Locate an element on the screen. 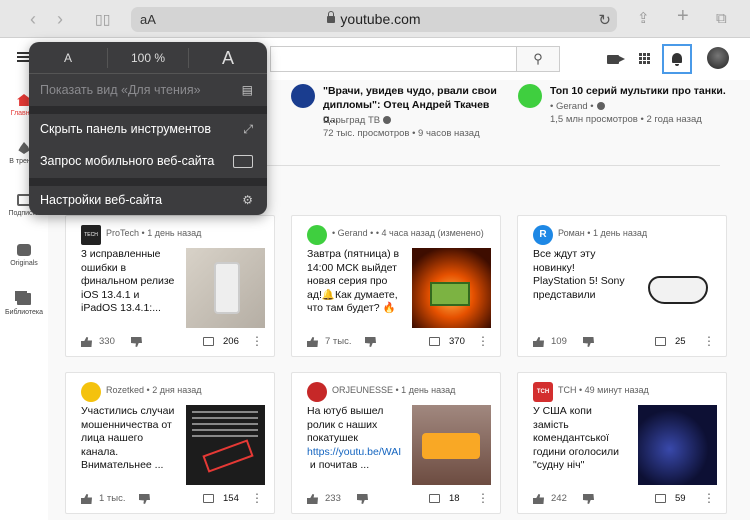  back-icon: ‹ is located at coordinates (33, 19).